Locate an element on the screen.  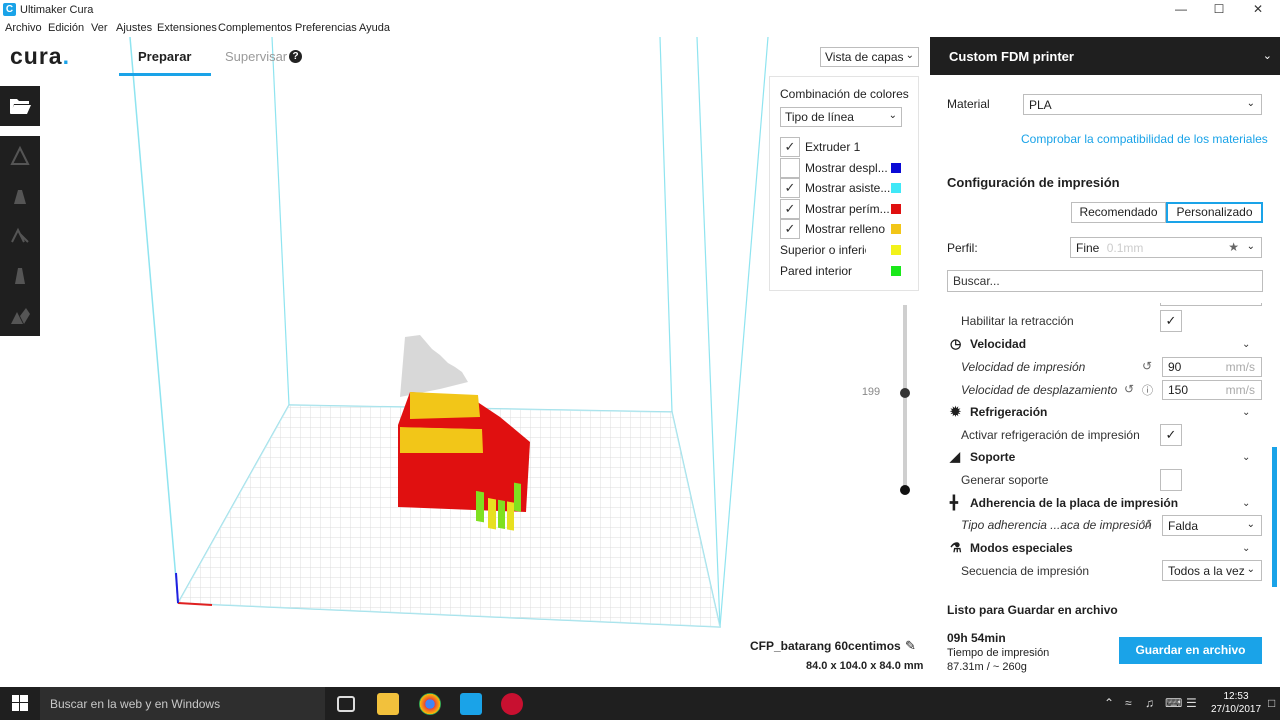
current-layer-input: 199 is located at coordinates (871, 394).